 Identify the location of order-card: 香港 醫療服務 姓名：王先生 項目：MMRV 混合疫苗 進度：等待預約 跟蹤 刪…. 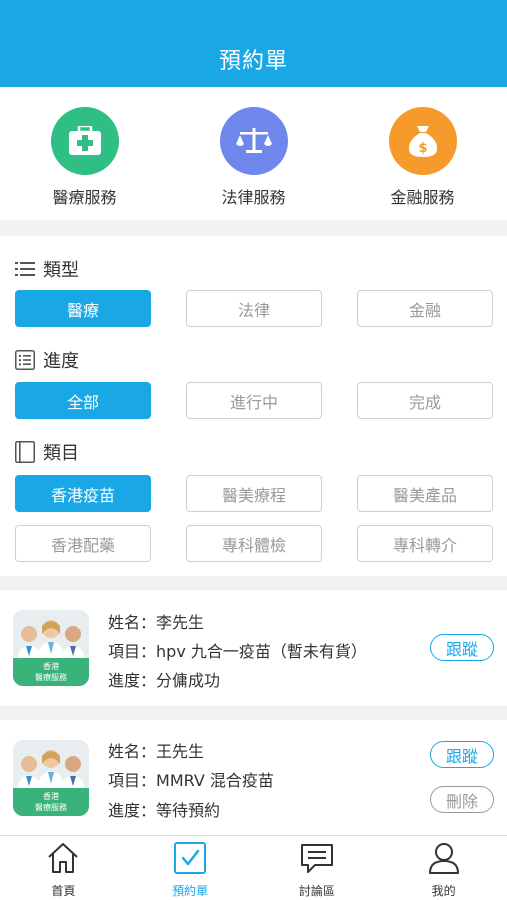
(253, 777).